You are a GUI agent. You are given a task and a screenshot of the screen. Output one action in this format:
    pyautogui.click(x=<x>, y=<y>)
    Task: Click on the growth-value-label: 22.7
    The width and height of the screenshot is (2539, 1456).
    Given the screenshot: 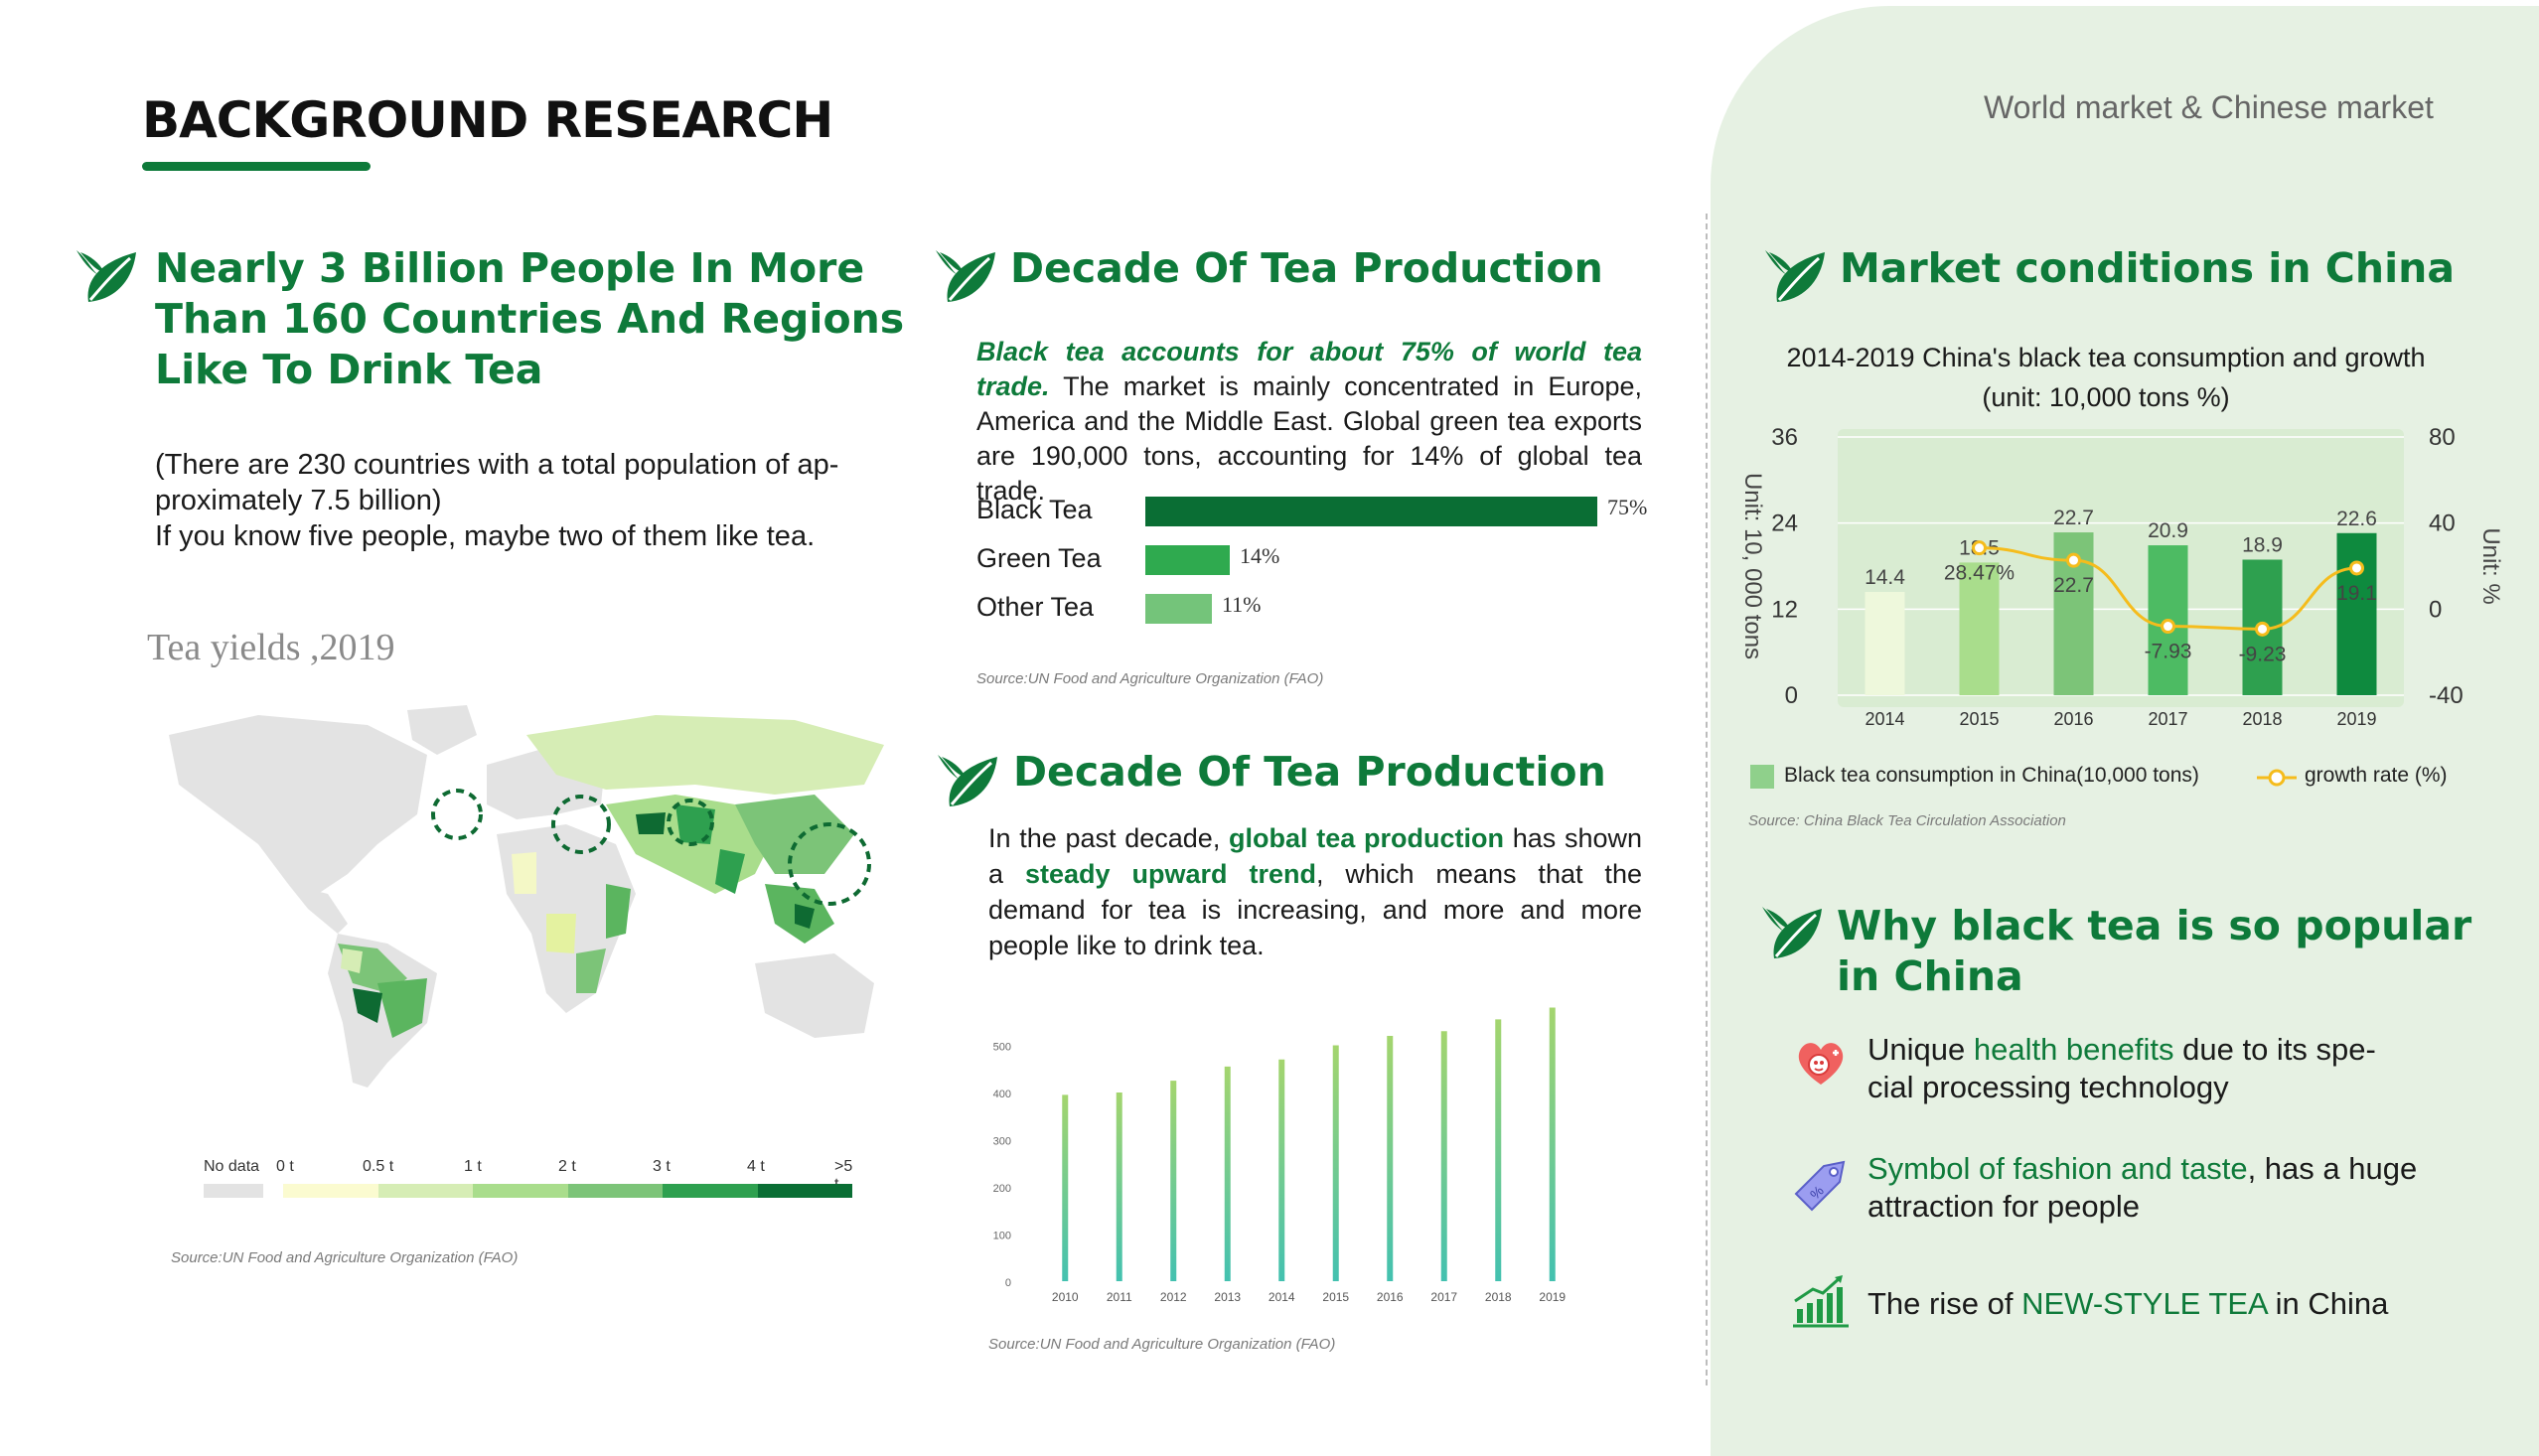 What is the action you would take?
    pyautogui.click(x=2073, y=585)
    